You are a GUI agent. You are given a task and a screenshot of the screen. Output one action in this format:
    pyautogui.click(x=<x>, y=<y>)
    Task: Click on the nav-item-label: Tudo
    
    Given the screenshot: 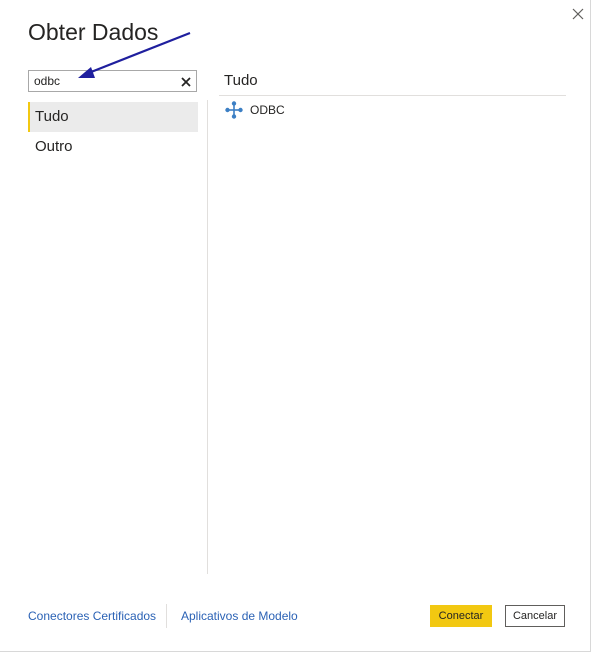 What is the action you would take?
    pyautogui.click(x=52, y=116)
    